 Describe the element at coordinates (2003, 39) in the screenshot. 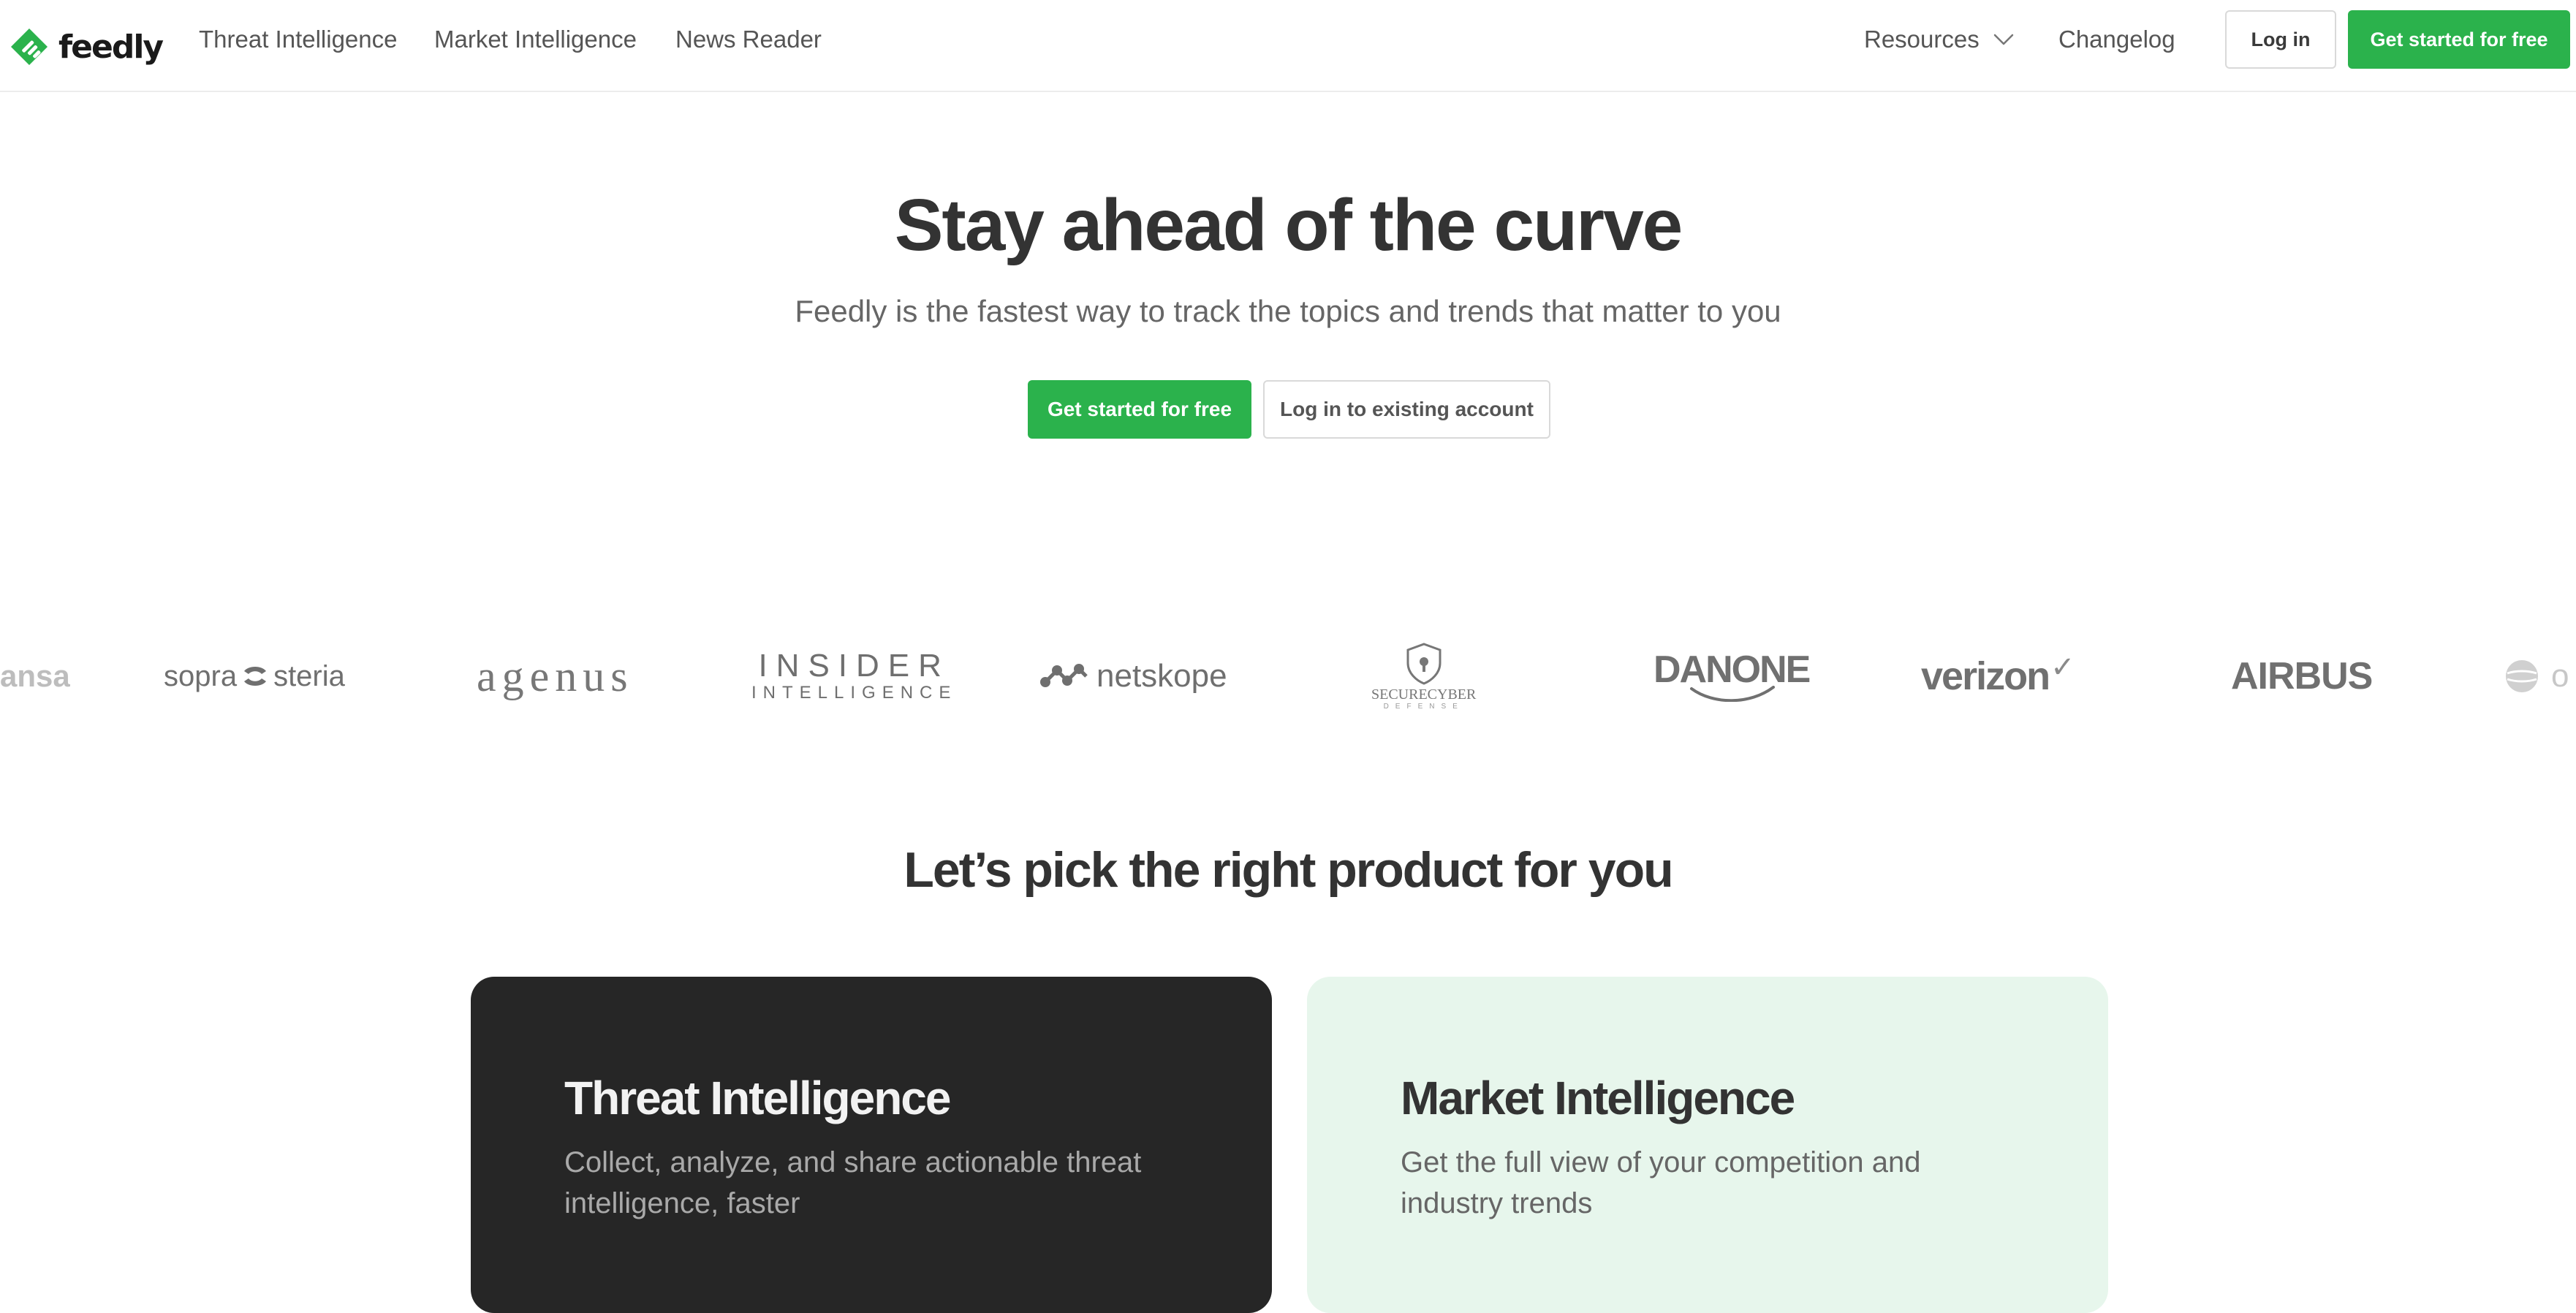

I see `chevron-down-icon` at that location.